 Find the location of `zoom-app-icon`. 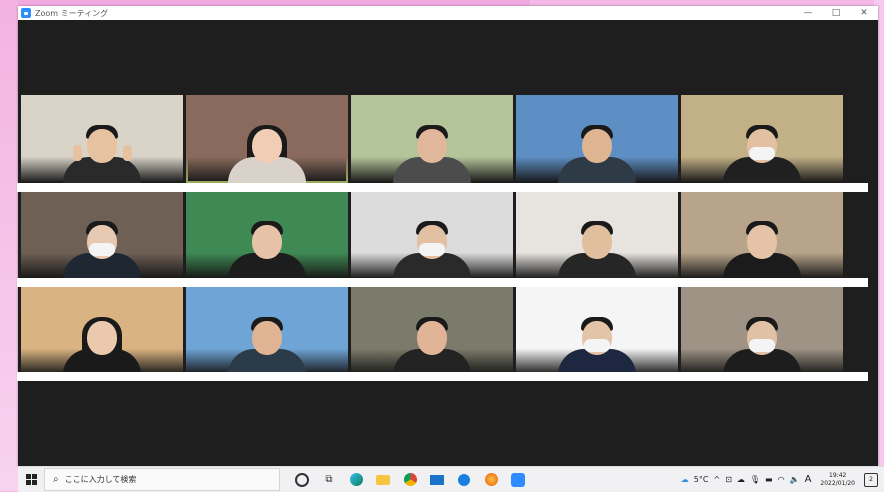

zoom-app-icon is located at coordinates (26, 13).